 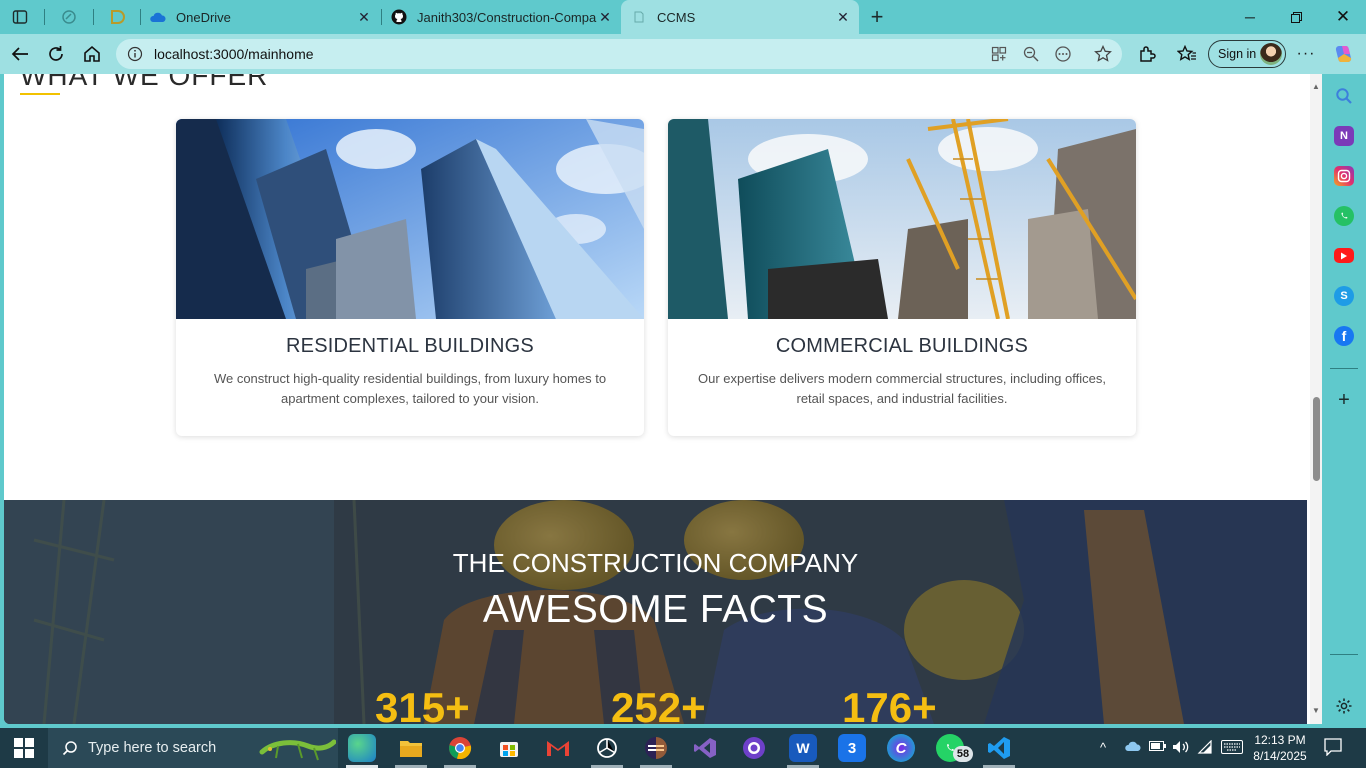 I want to click on facebook-icon: f, so click(x=1344, y=336).